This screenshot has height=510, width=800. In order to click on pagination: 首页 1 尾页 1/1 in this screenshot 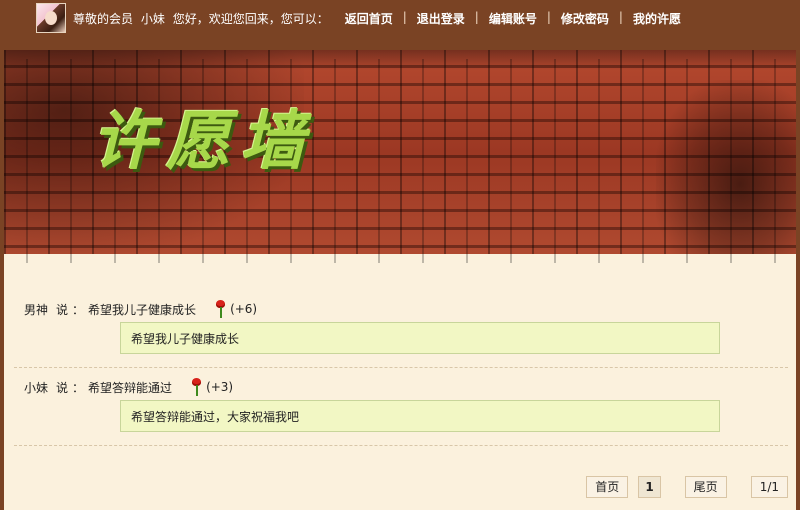, I will do `click(682, 487)`.